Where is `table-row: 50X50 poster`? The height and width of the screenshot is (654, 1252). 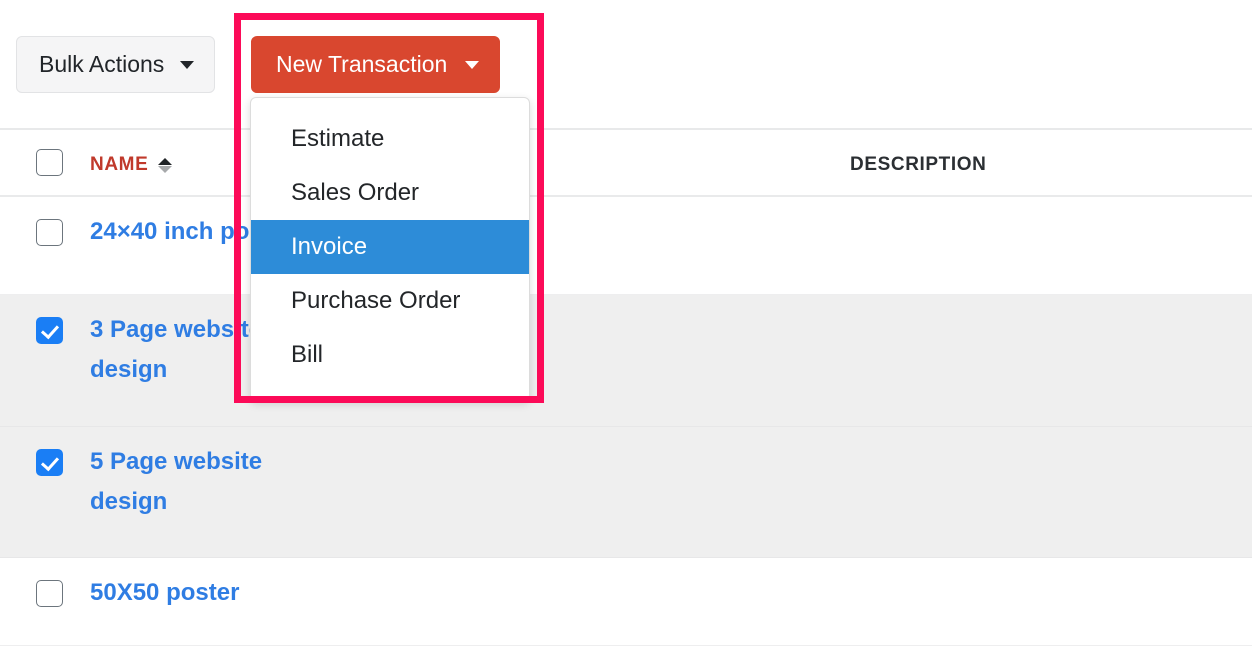
table-row: 50X50 poster is located at coordinates (626, 602).